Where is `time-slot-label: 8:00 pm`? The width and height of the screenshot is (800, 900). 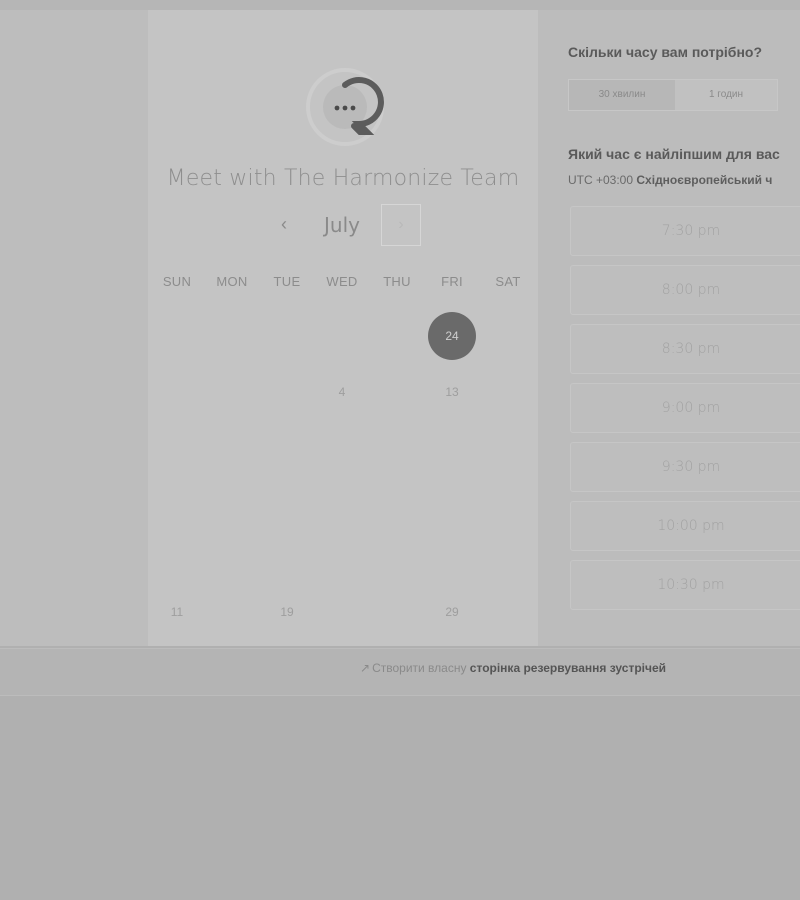
time-slot-label: 8:00 pm is located at coordinates (691, 290).